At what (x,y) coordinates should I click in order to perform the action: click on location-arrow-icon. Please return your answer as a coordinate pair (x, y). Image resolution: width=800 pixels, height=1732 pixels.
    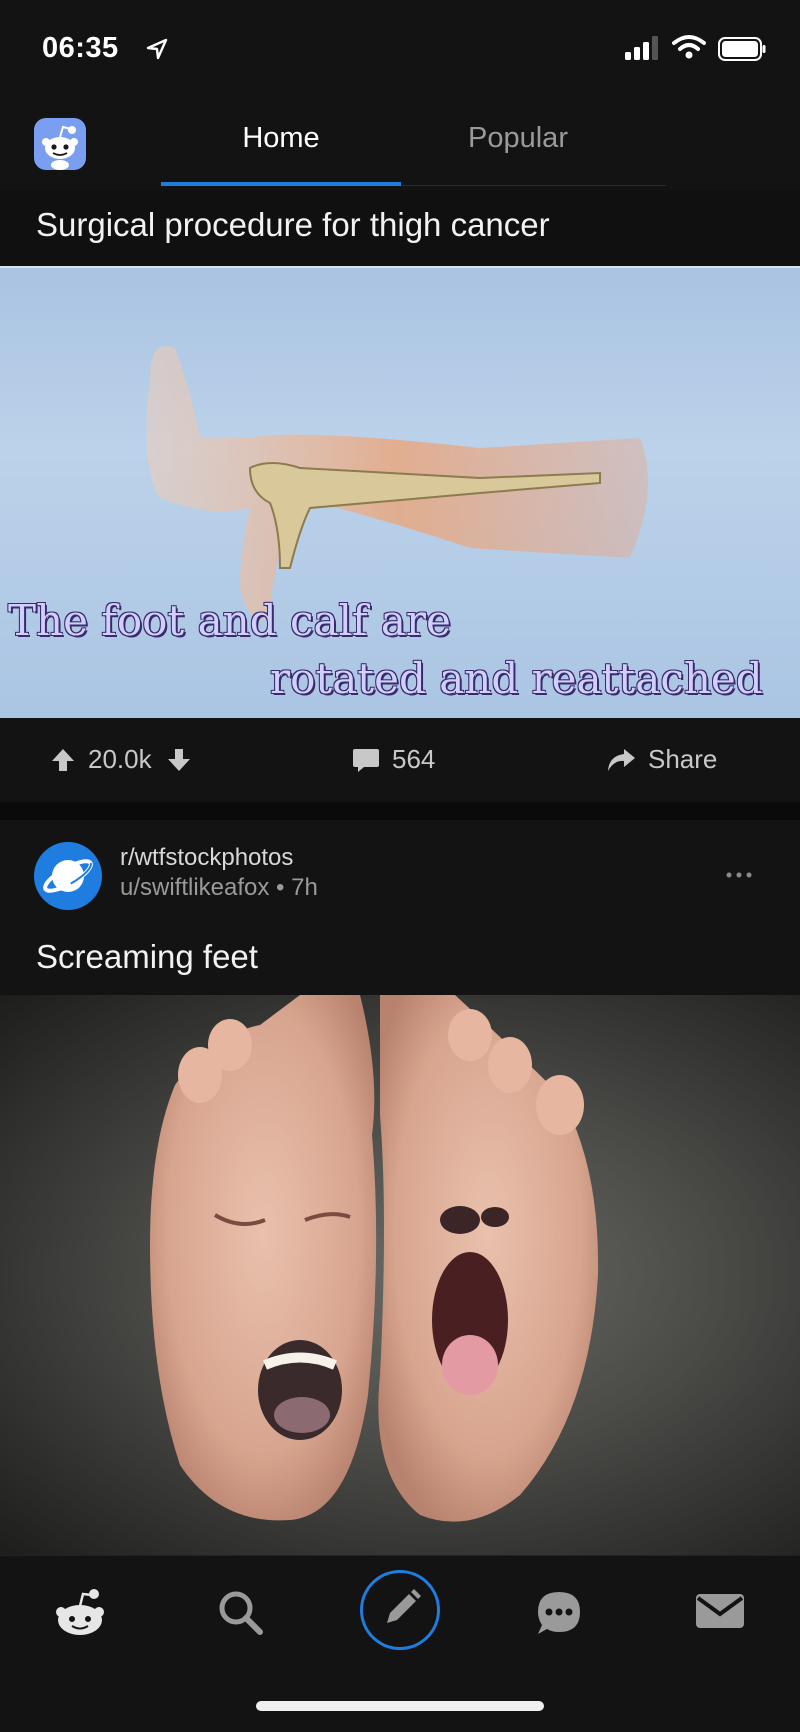
    Looking at the image, I should click on (157, 49).